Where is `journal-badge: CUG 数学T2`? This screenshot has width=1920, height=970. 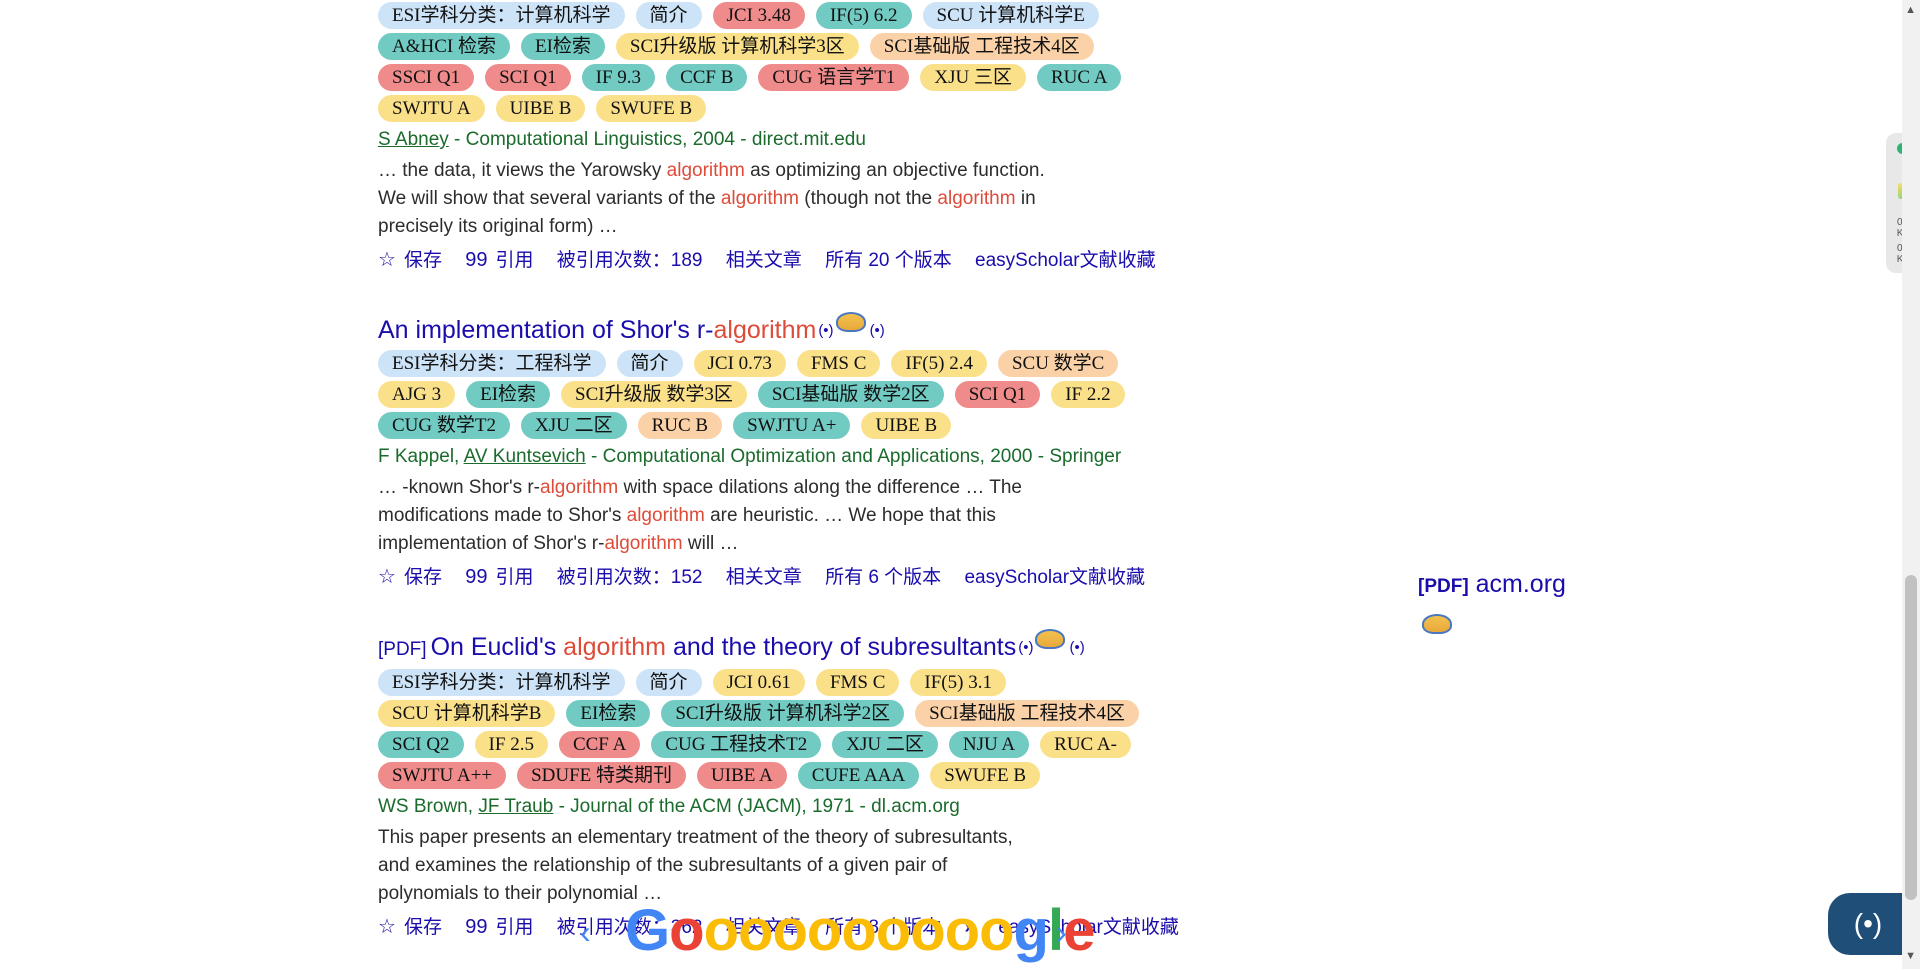 journal-badge: CUG 数学T2 is located at coordinates (444, 425).